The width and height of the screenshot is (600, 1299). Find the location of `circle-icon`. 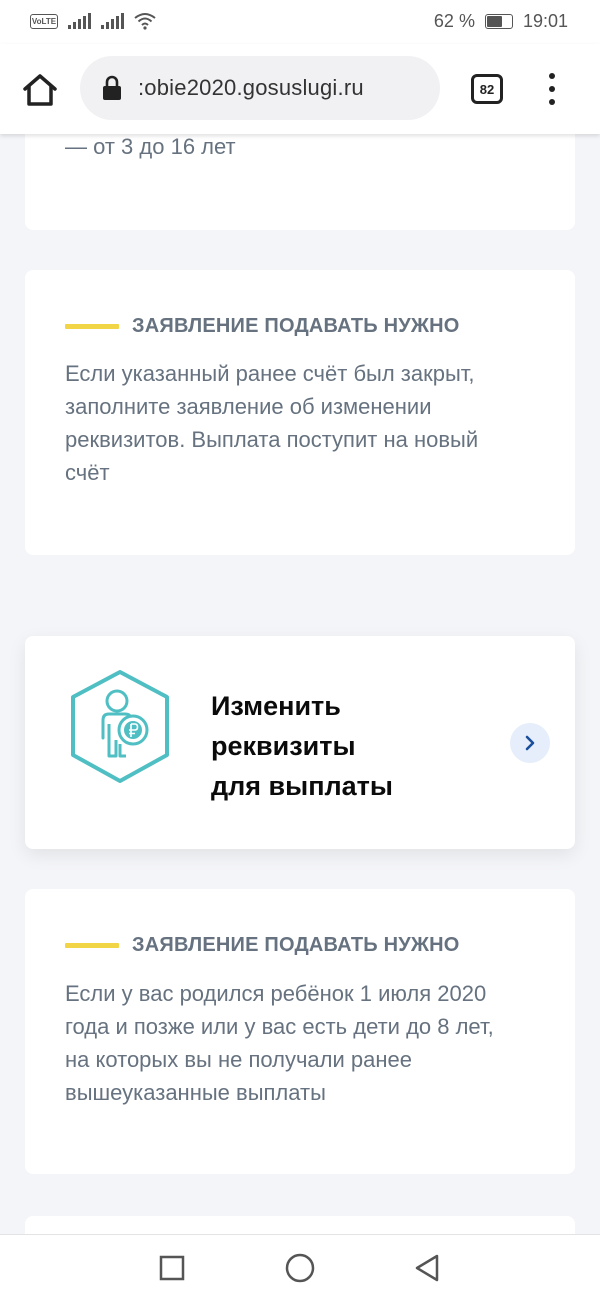

circle-icon is located at coordinates (300, 1268).